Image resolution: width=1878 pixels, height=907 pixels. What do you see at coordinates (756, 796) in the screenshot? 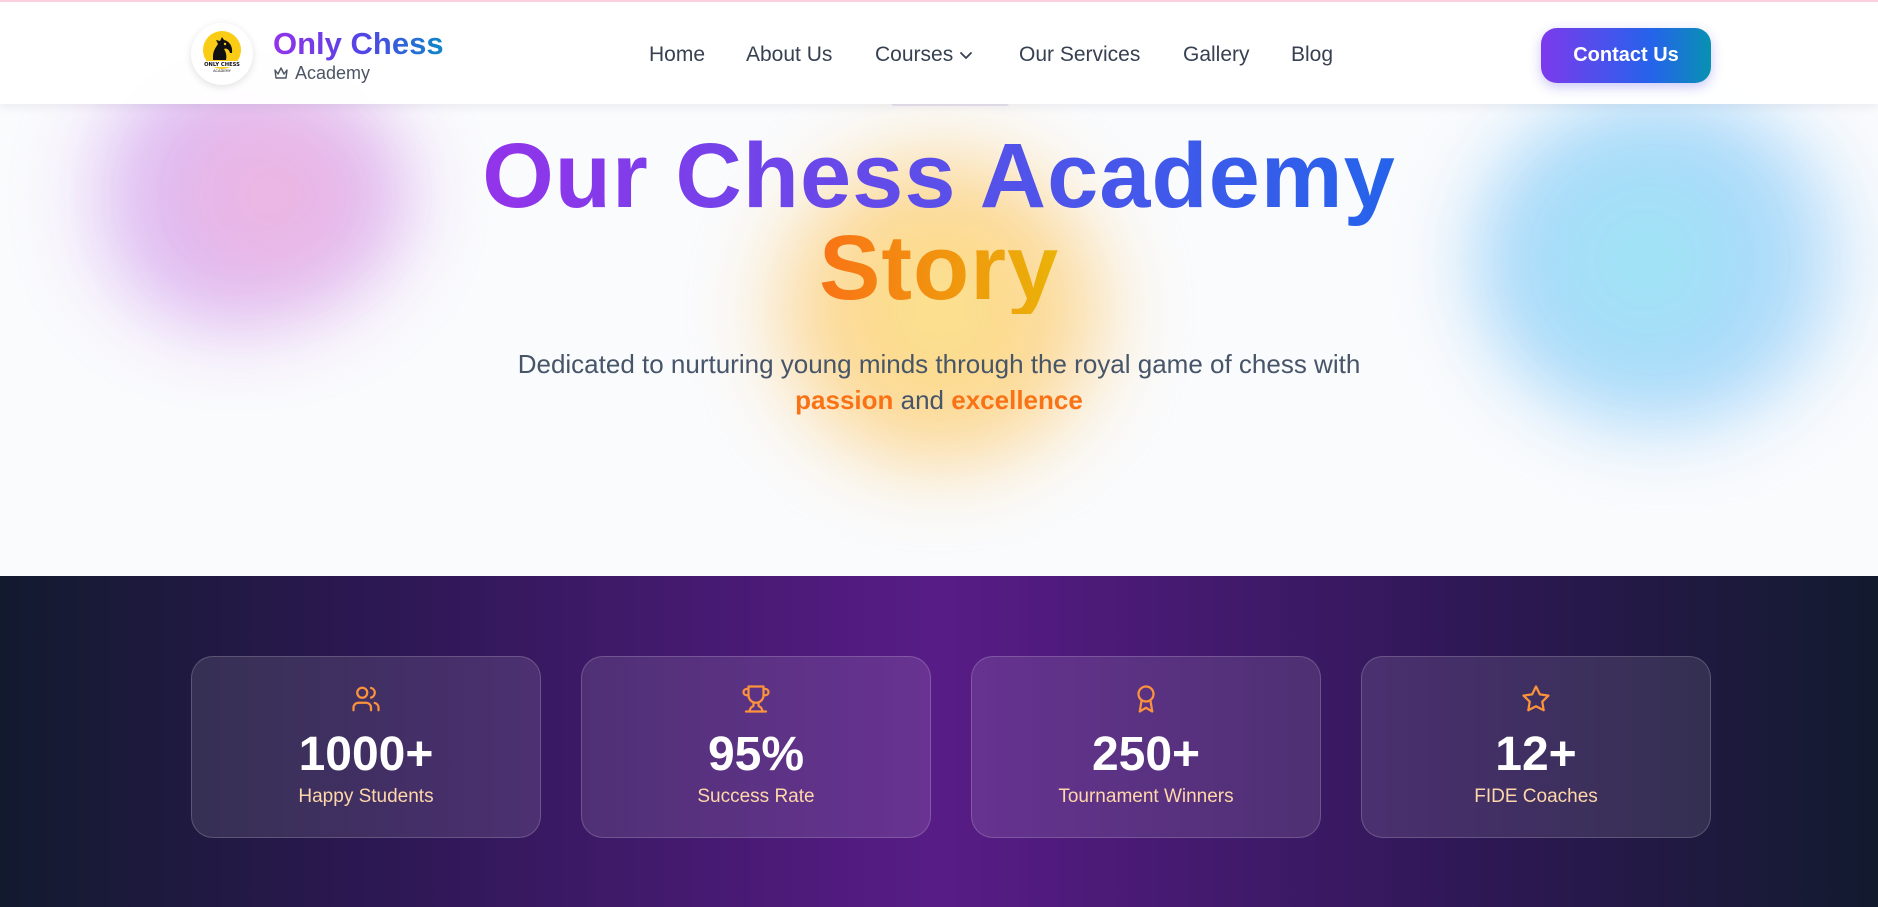
I see `stat-label: Success Rate` at bounding box center [756, 796].